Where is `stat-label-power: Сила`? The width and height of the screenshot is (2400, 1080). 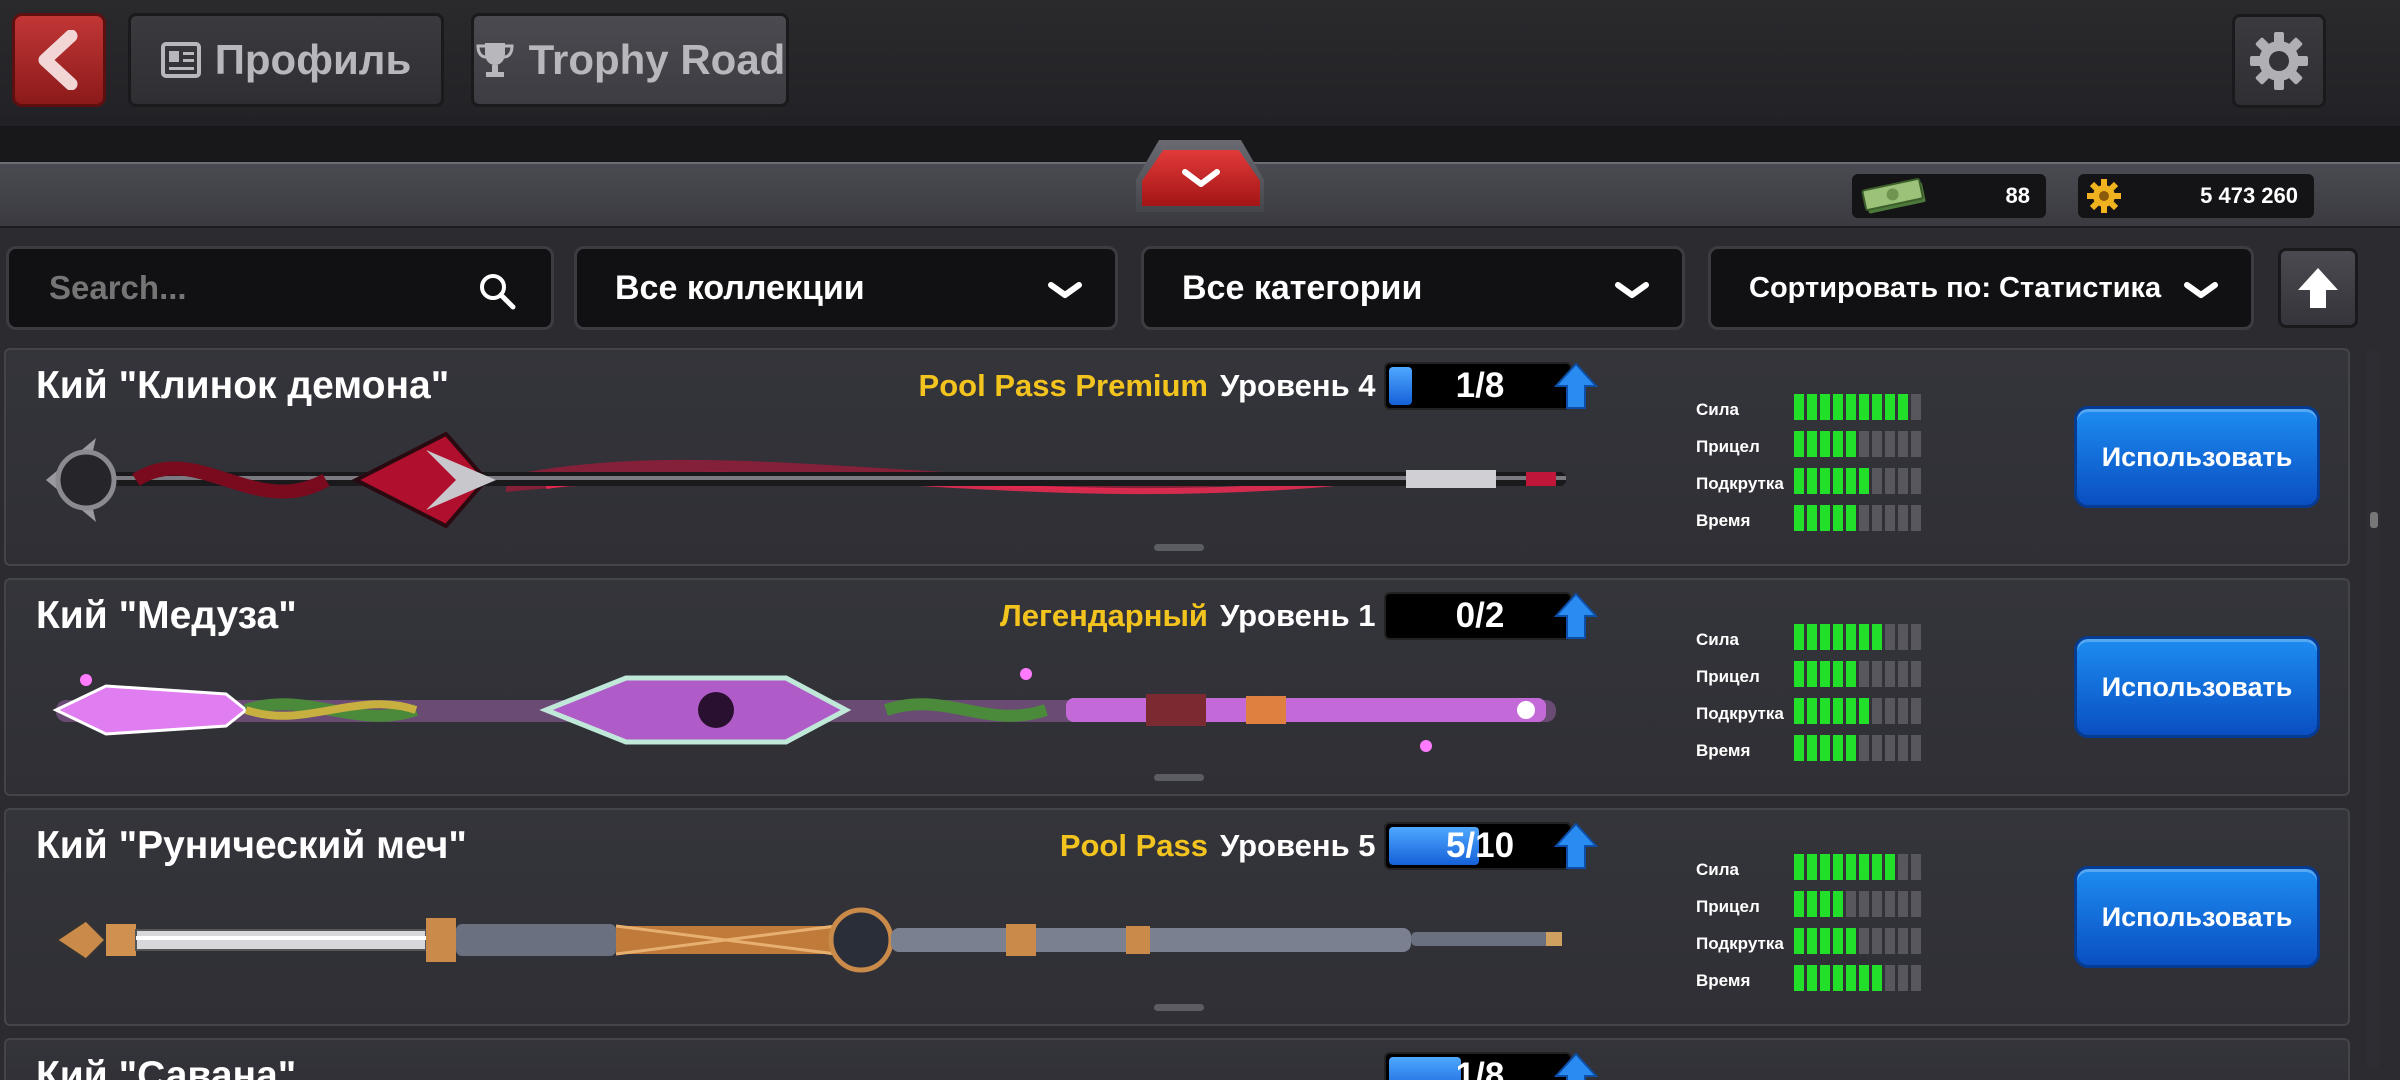 stat-label-power: Сила is located at coordinates (1717, 869).